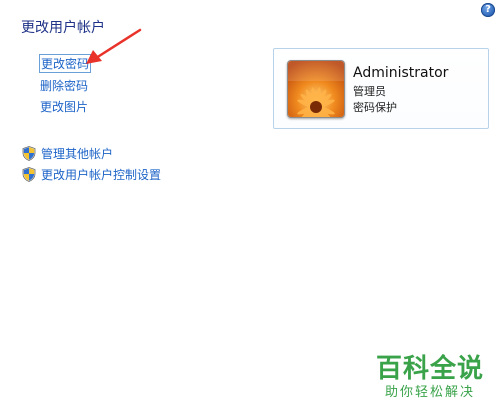 This screenshot has height=416, width=500. Describe the element at coordinates (375, 107) in the screenshot. I see `account-password-status: 密码保护` at that location.